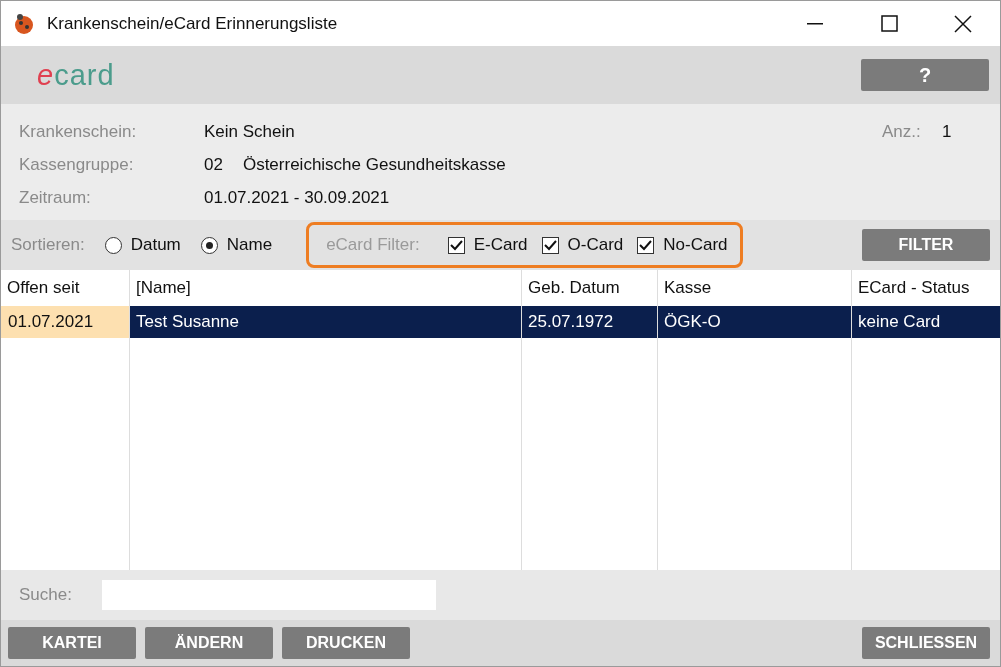 Image resolution: width=1001 pixels, height=667 pixels. Describe the element at coordinates (815, 23) in the screenshot. I see `minimize-icon` at that location.